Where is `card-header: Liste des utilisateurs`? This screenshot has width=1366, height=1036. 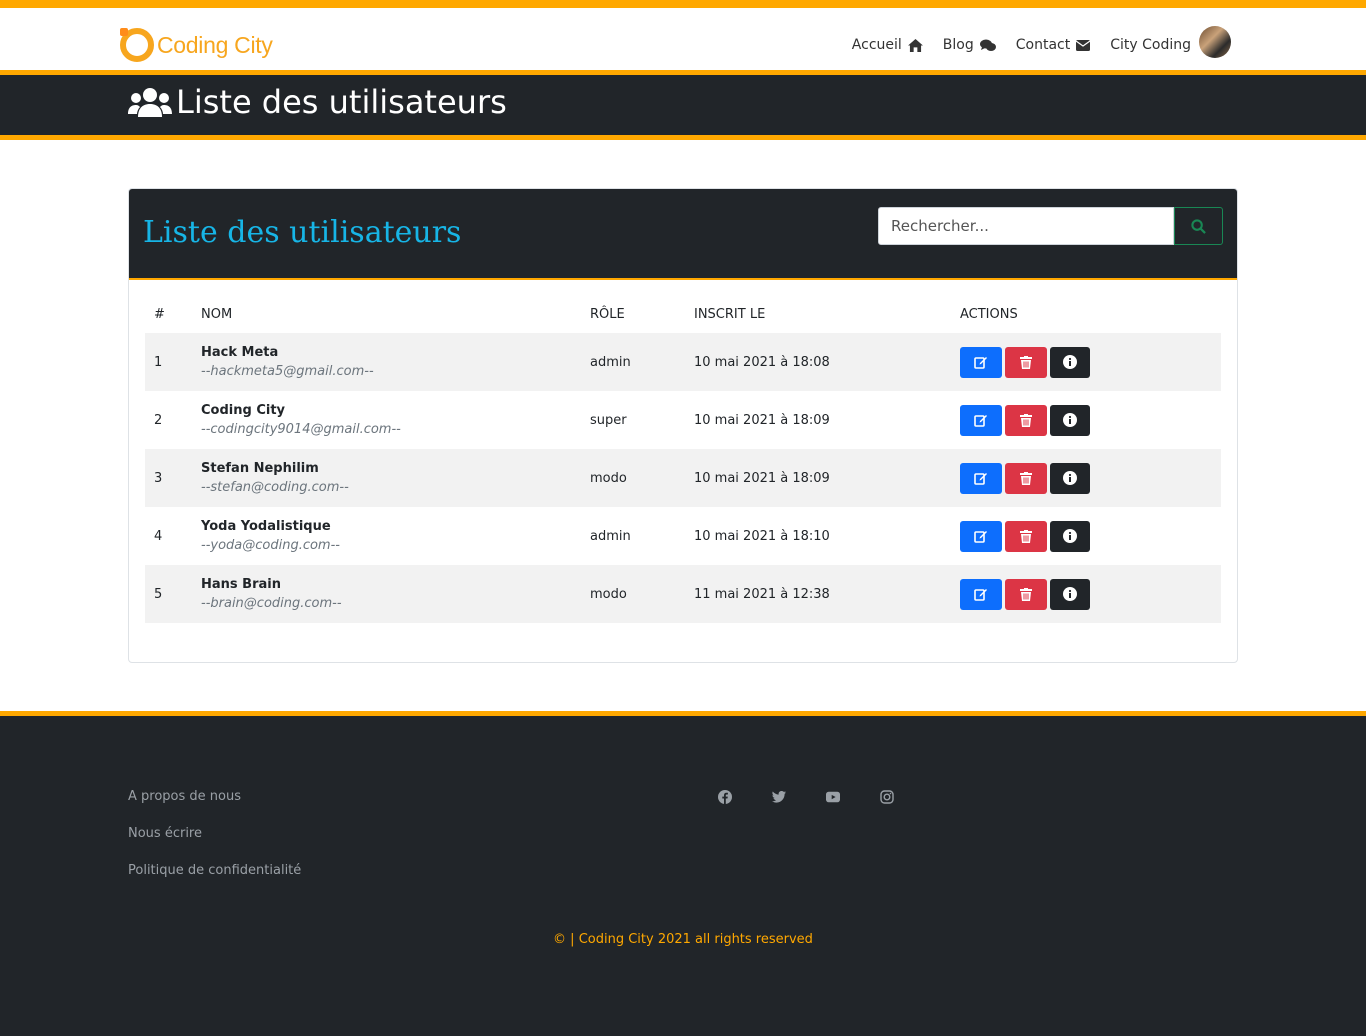 card-header: Liste des utilisateurs is located at coordinates (683, 234).